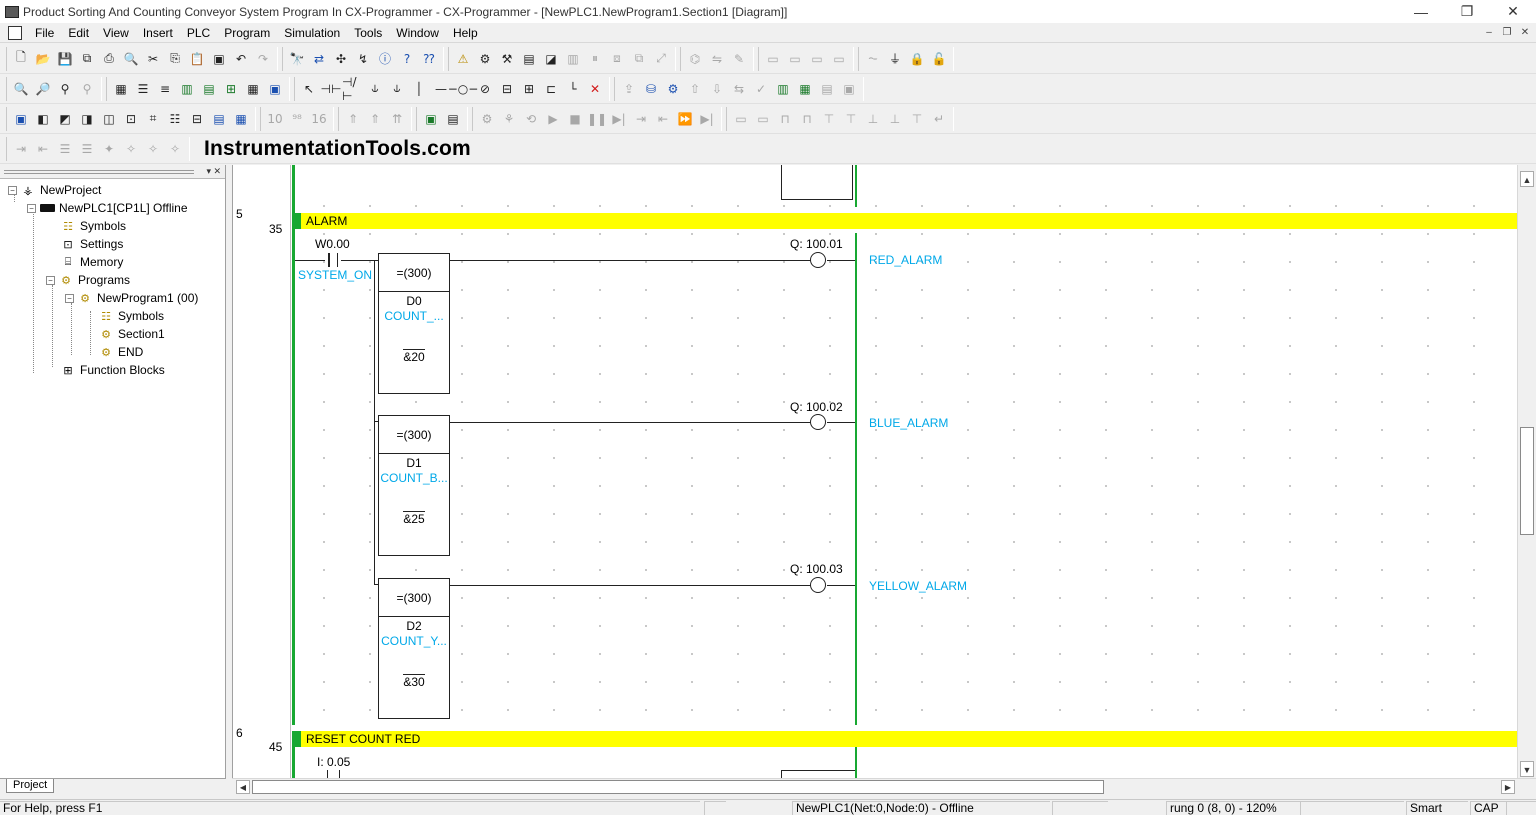 Image resolution: width=1536 pixels, height=815 pixels. Describe the element at coordinates (116, 33) in the screenshot. I see `menu-view: View` at that location.